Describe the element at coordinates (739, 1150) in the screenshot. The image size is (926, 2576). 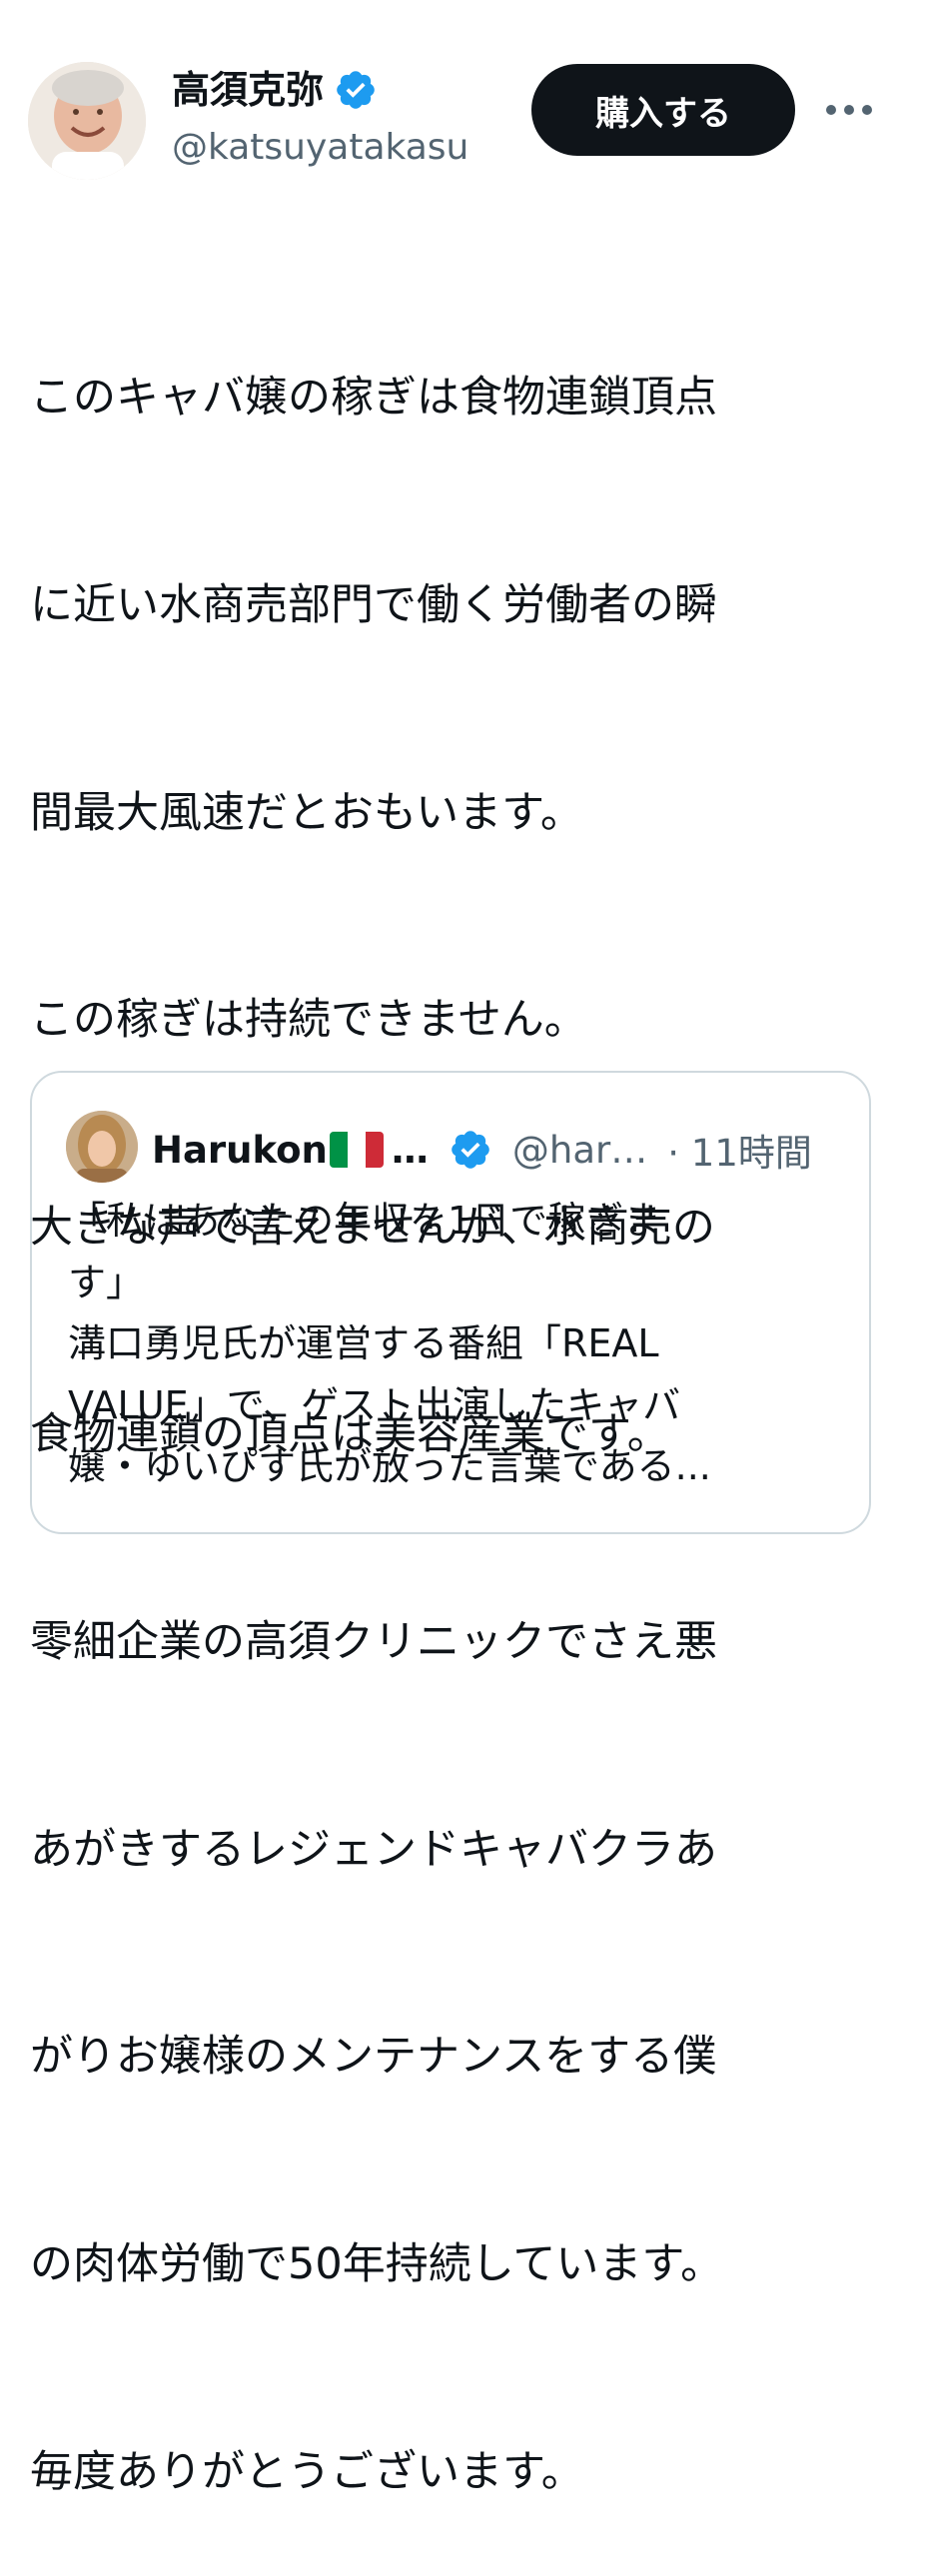
I see `quoted-timestamp: · 11時間` at that location.